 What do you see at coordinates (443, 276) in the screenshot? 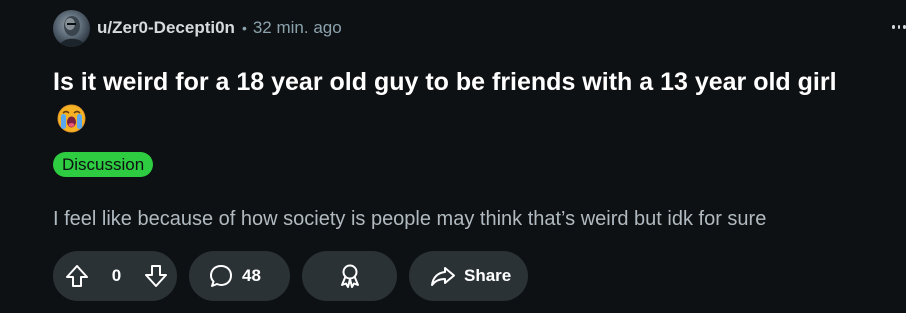
I see `share-arrow-icon` at bounding box center [443, 276].